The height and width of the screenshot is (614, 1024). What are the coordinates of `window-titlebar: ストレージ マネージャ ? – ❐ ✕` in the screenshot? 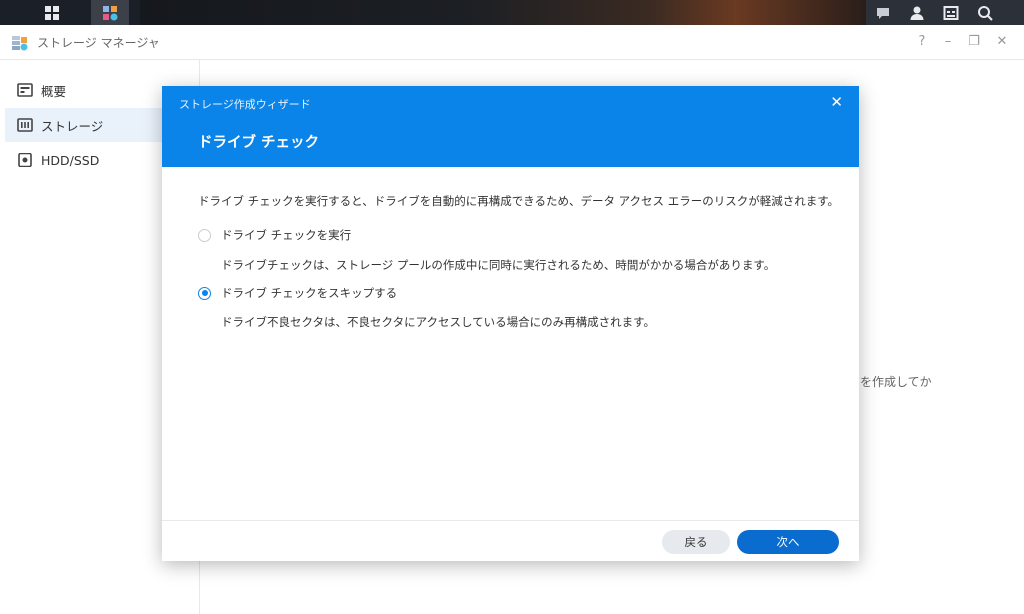 It's located at (512, 42).